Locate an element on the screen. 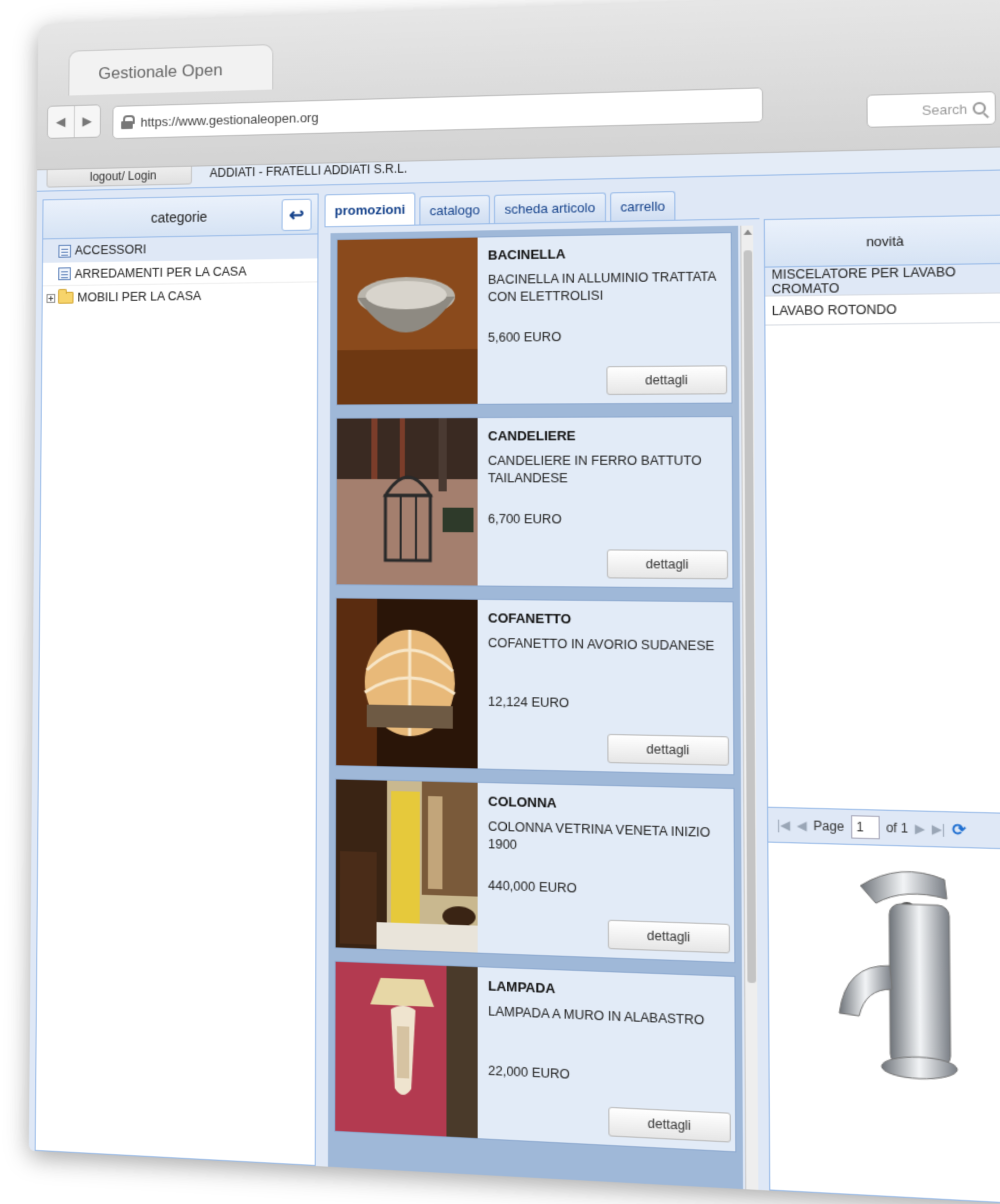  page-total: of 1 is located at coordinates (897, 828).